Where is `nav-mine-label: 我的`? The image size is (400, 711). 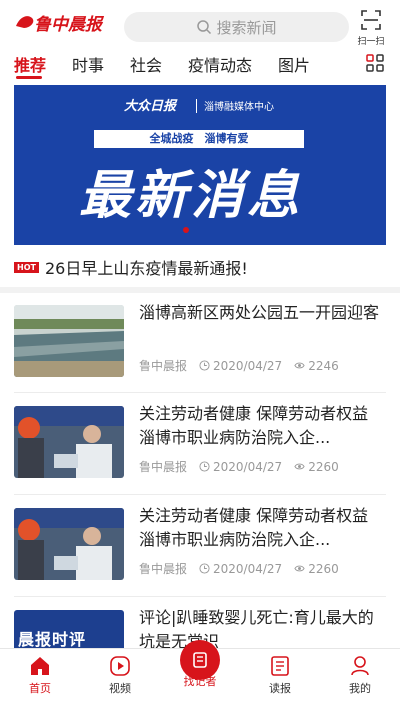
nav-mine-label: 我的 is located at coordinates (360, 688).